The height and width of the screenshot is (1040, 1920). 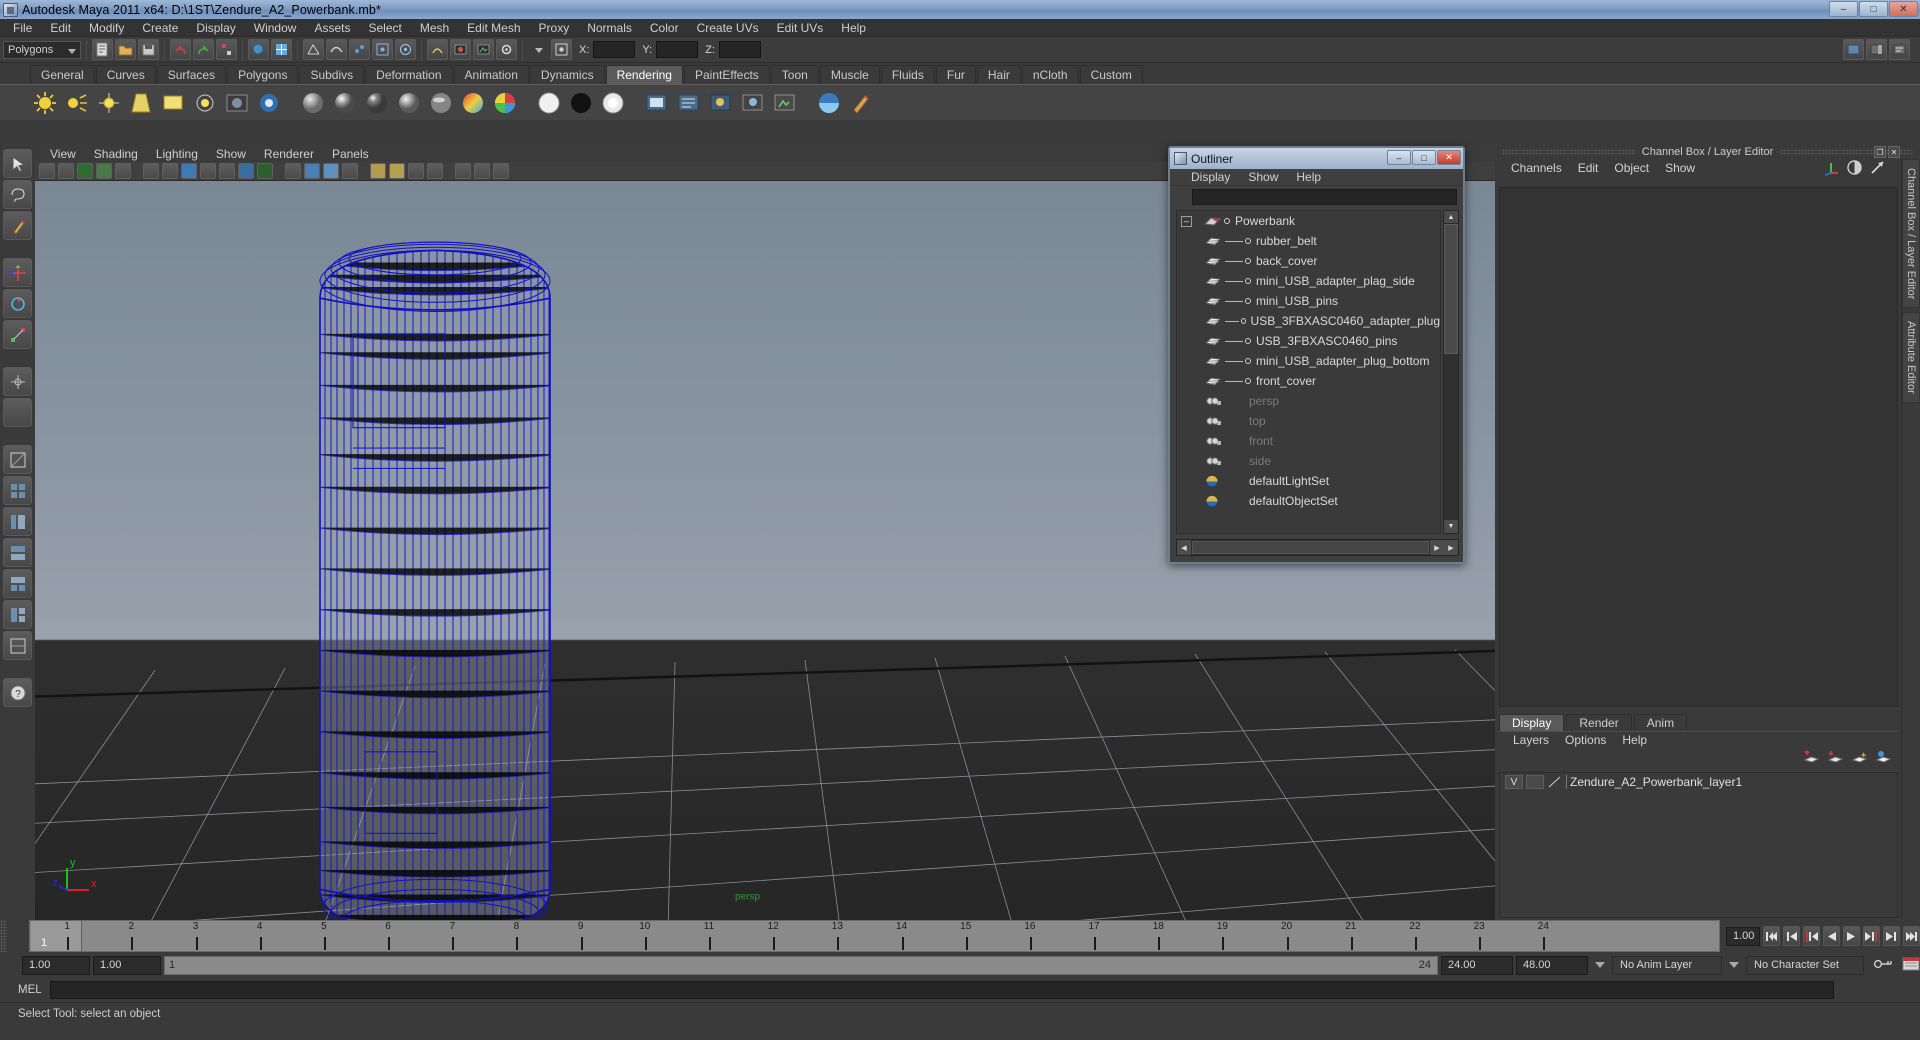 I want to click on two-sided-lighting-icon, so click(x=416, y=171).